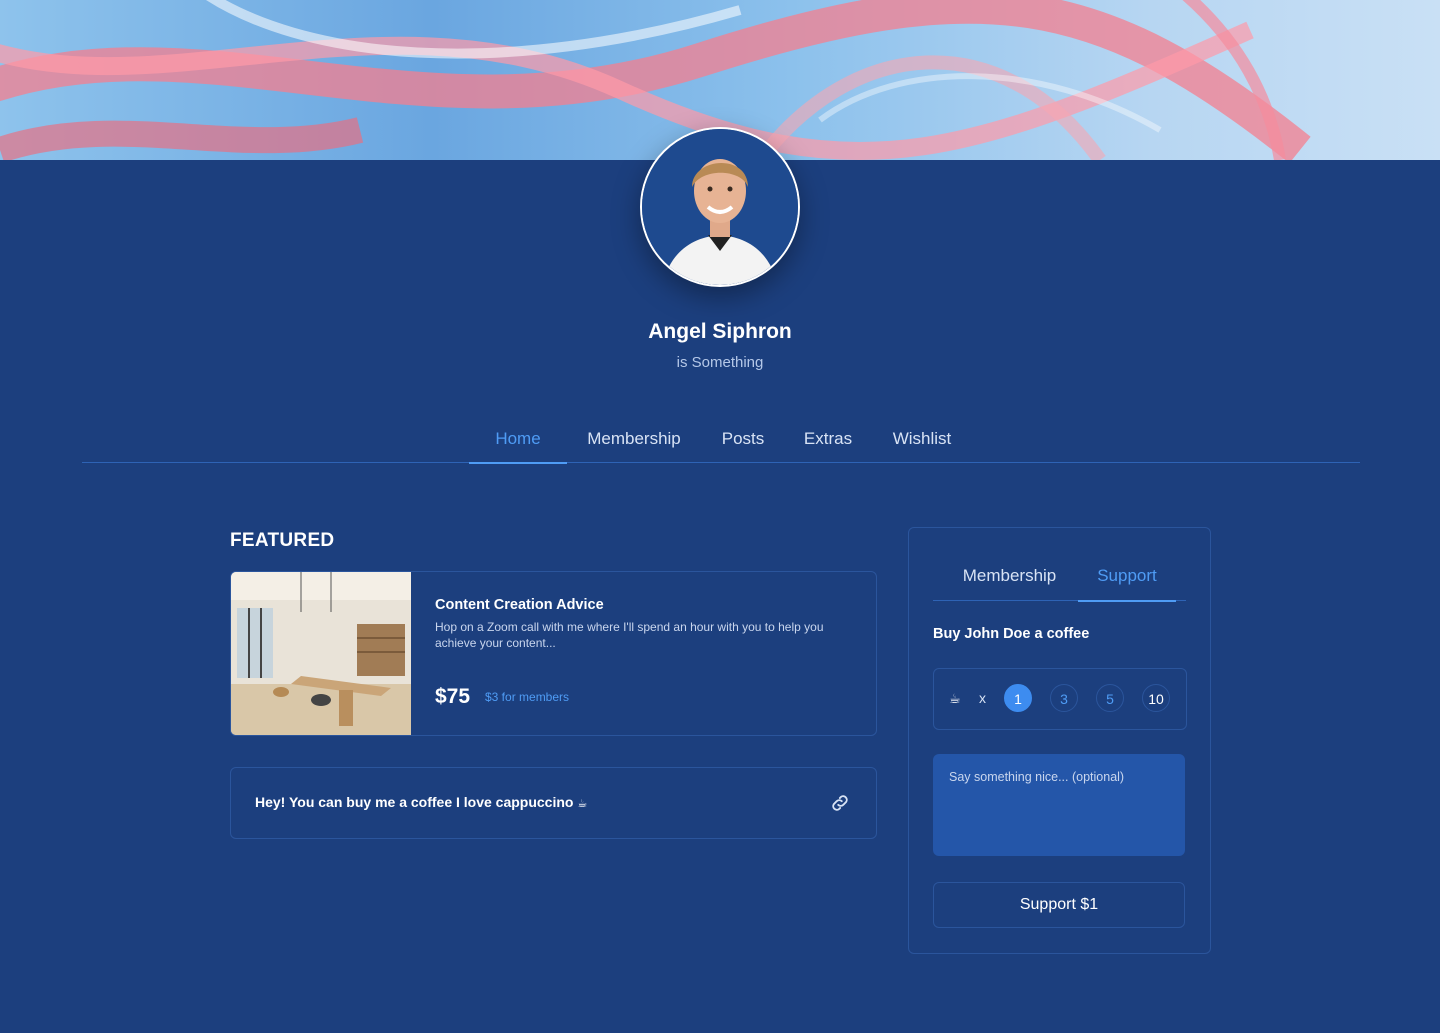  Describe the element at coordinates (1110, 698) in the screenshot. I see `quantity-option-5: 5` at that location.